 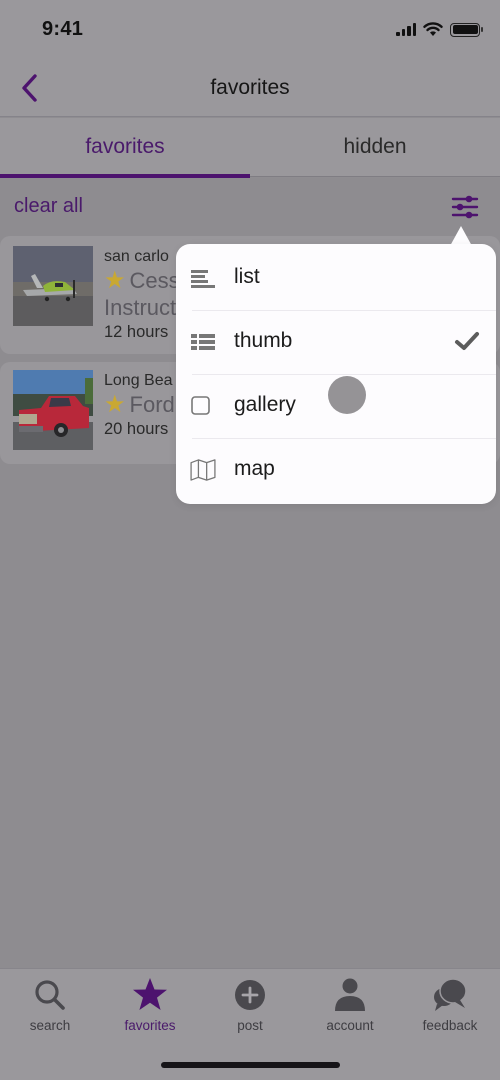 I want to click on tabbar-label: favorites, so click(x=150, y=1025).